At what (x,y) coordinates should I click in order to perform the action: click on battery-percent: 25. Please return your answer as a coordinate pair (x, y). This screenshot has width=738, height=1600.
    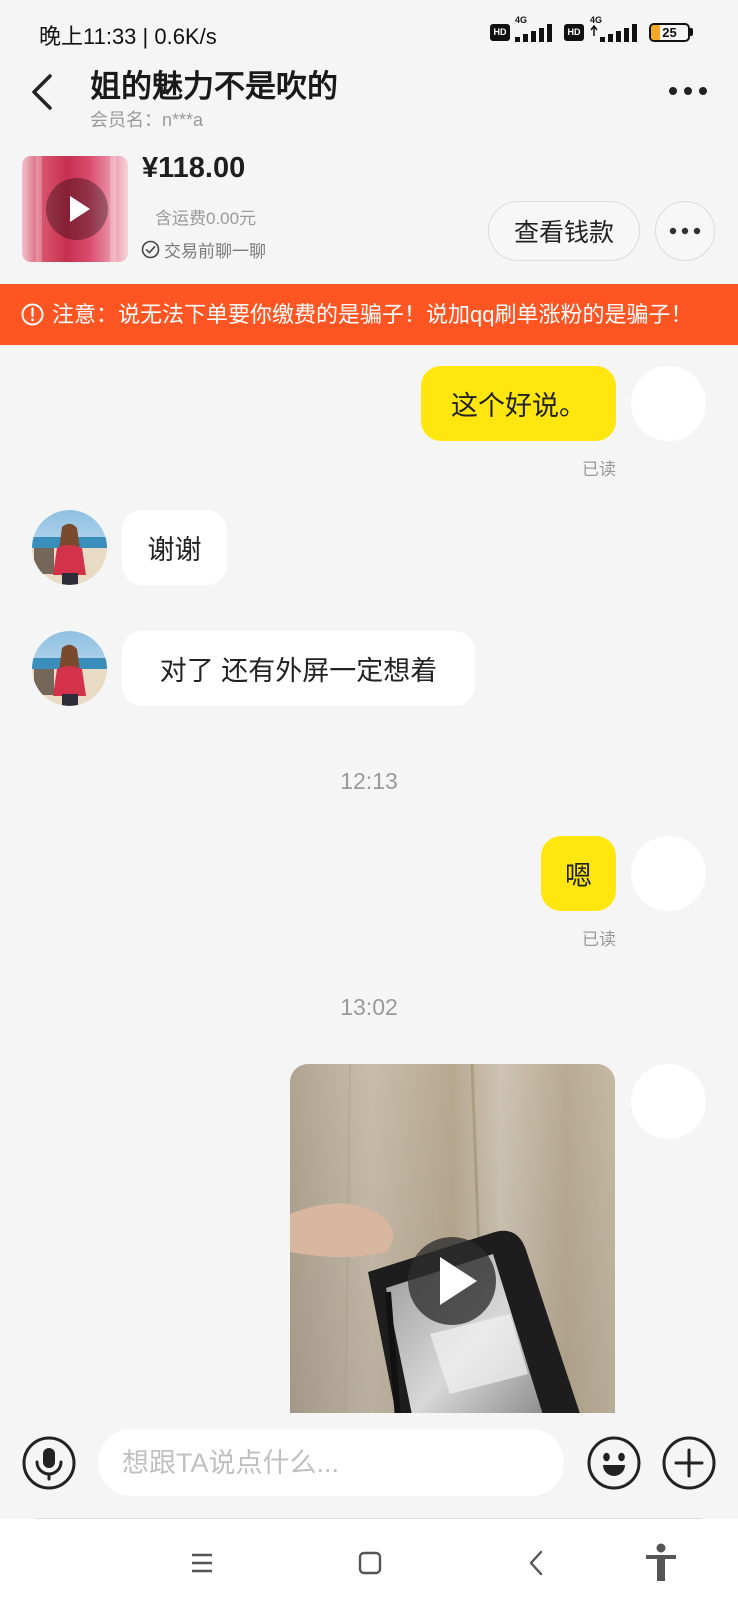
    Looking at the image, I should click on (669, 32).